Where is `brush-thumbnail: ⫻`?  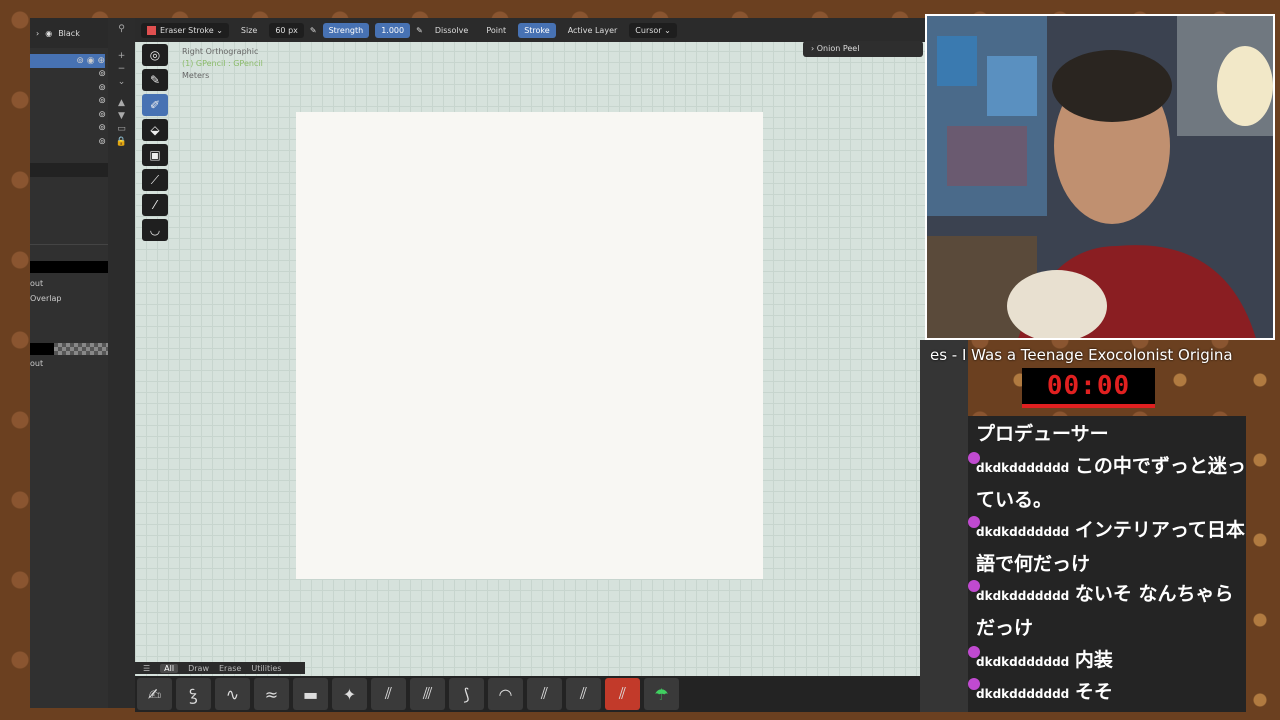 brush-thumbnail: ⫻ is located at coordinates (427, 694).